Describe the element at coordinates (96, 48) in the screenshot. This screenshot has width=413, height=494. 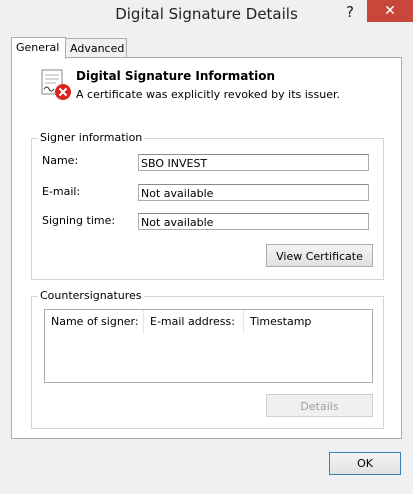
I see `tab-advanced: Advanced` at that location.